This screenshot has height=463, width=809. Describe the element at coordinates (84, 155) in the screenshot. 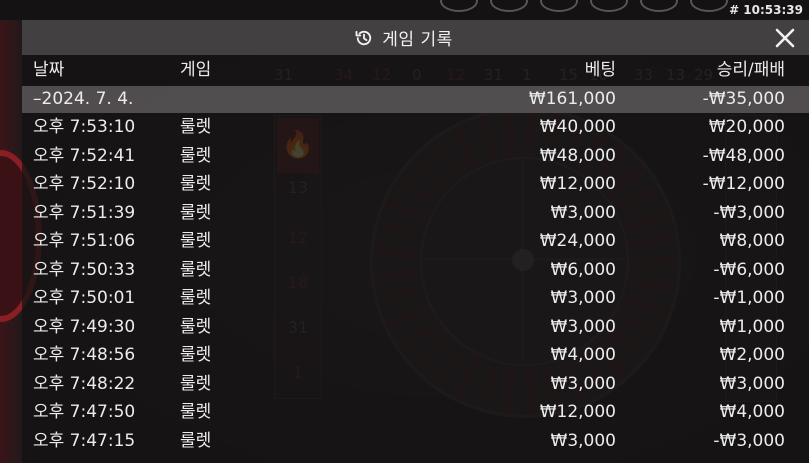

I see `row-time: 오후 7:52:41` at that location.